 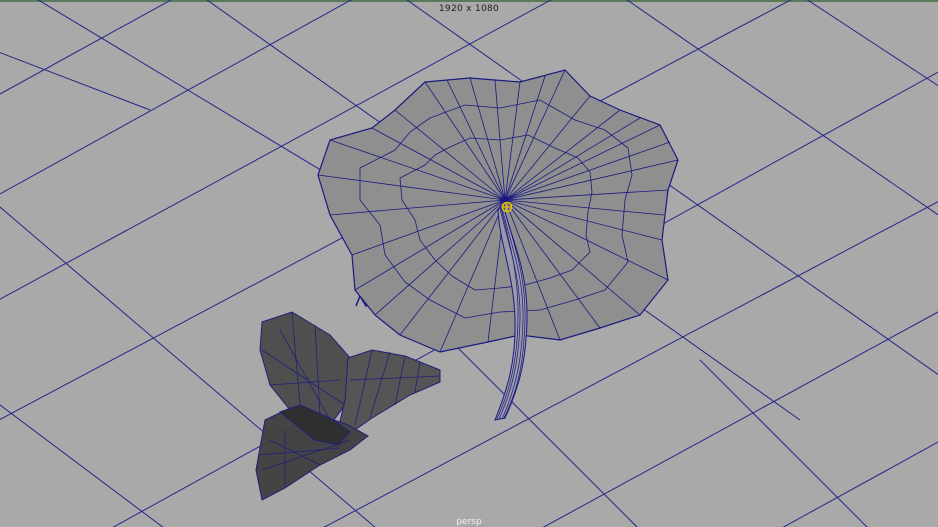 I want to click on small-leaf-right, so click(x=389, y=391).